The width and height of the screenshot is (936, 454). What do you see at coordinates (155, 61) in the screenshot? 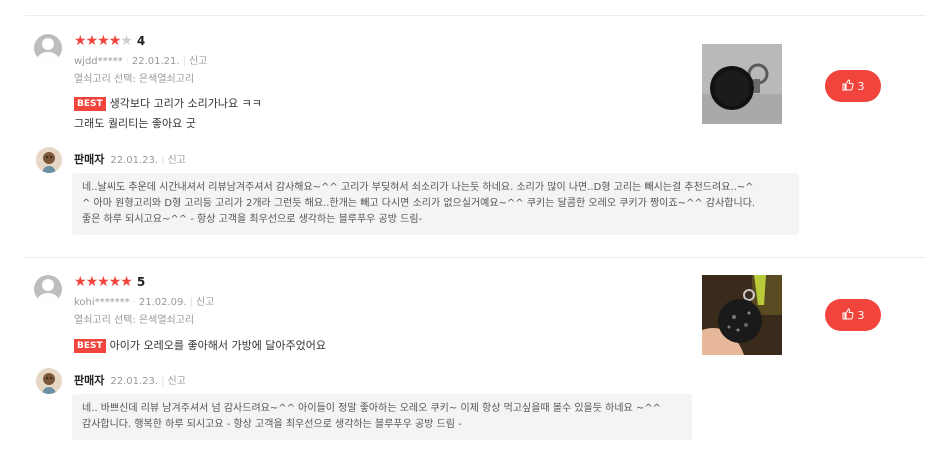
I see `review-date: 22.01.21.` at bounding box center [155, 61].